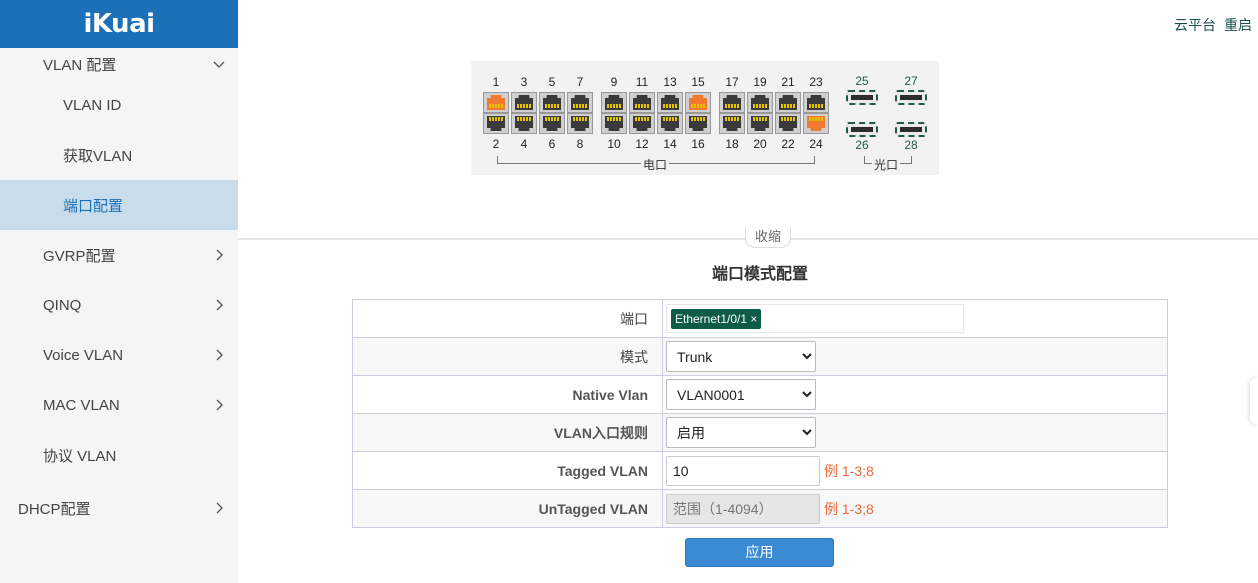 This screenshot has width=1258, height=583. What do you see at coordinates (552, 144) in the screenshot?
I see `port-number: 6` at bounding box center [552, 144].